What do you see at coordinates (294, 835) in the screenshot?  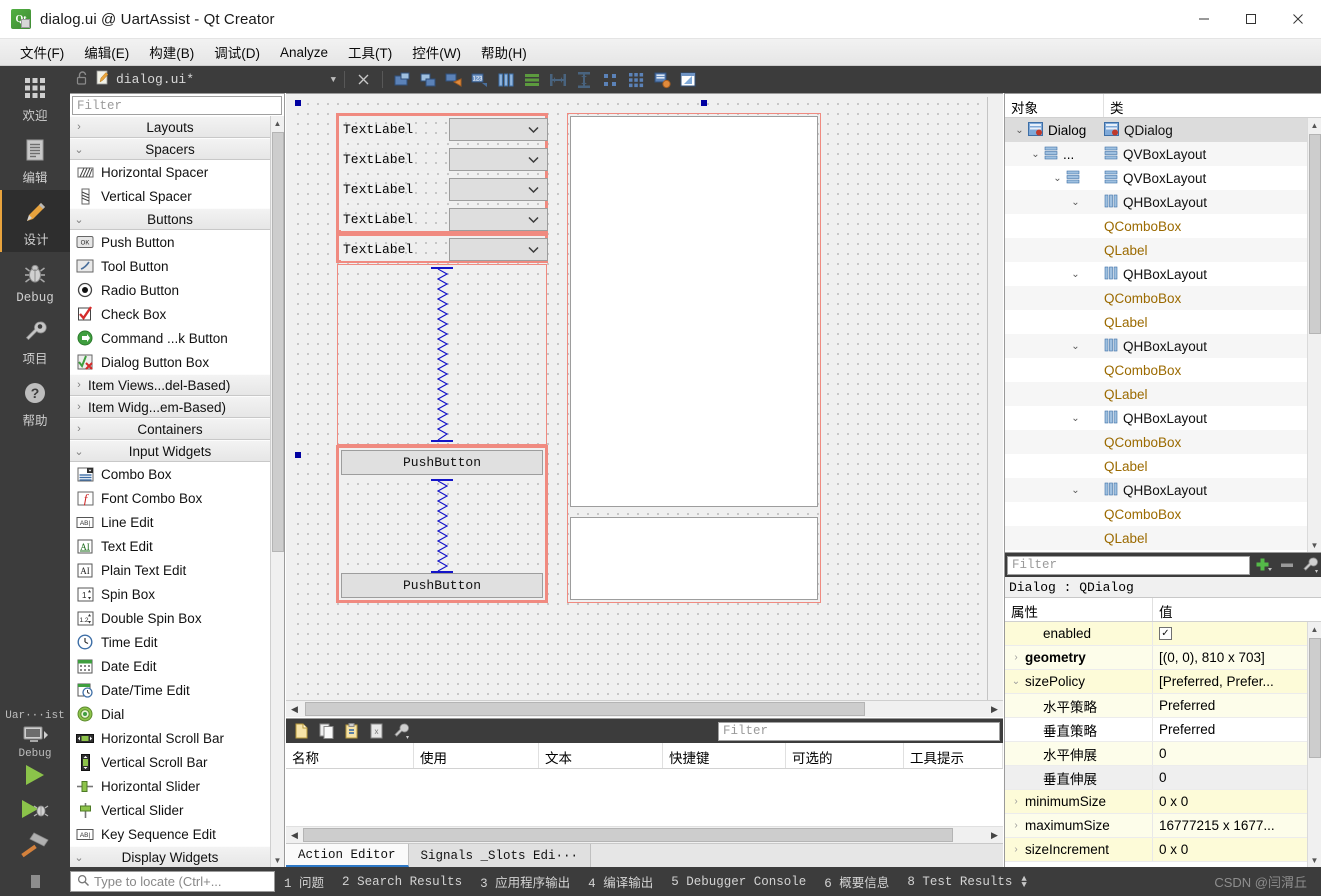 I see `scroll-left-icon: ◀` at bounding box center [294, 835].